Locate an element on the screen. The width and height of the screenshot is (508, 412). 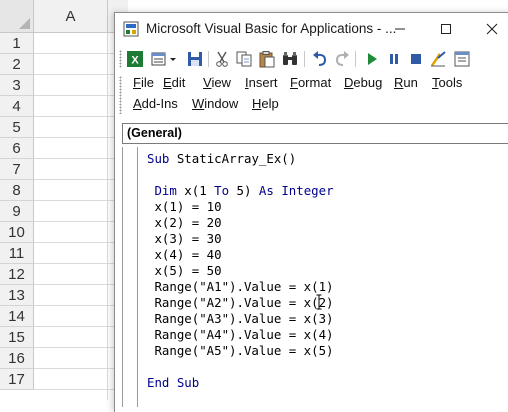
column-header-a: A is located at coordinates (71, 16).